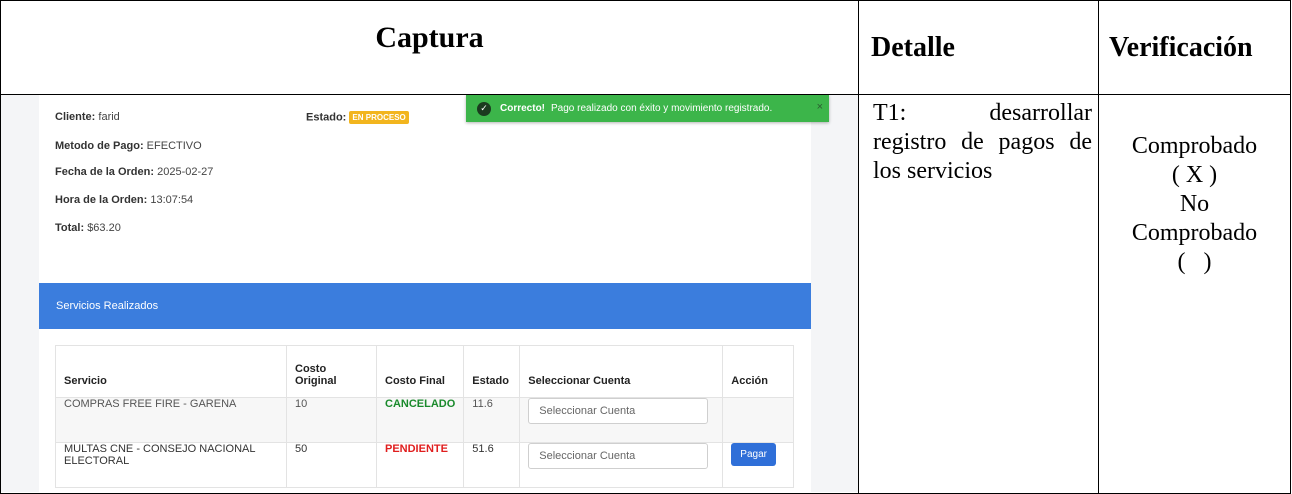 The image size is (1292, 494). Describe the element at coordinates (185, 172) in the screenshot. I see `date-value: 2025-02-27` at that location.